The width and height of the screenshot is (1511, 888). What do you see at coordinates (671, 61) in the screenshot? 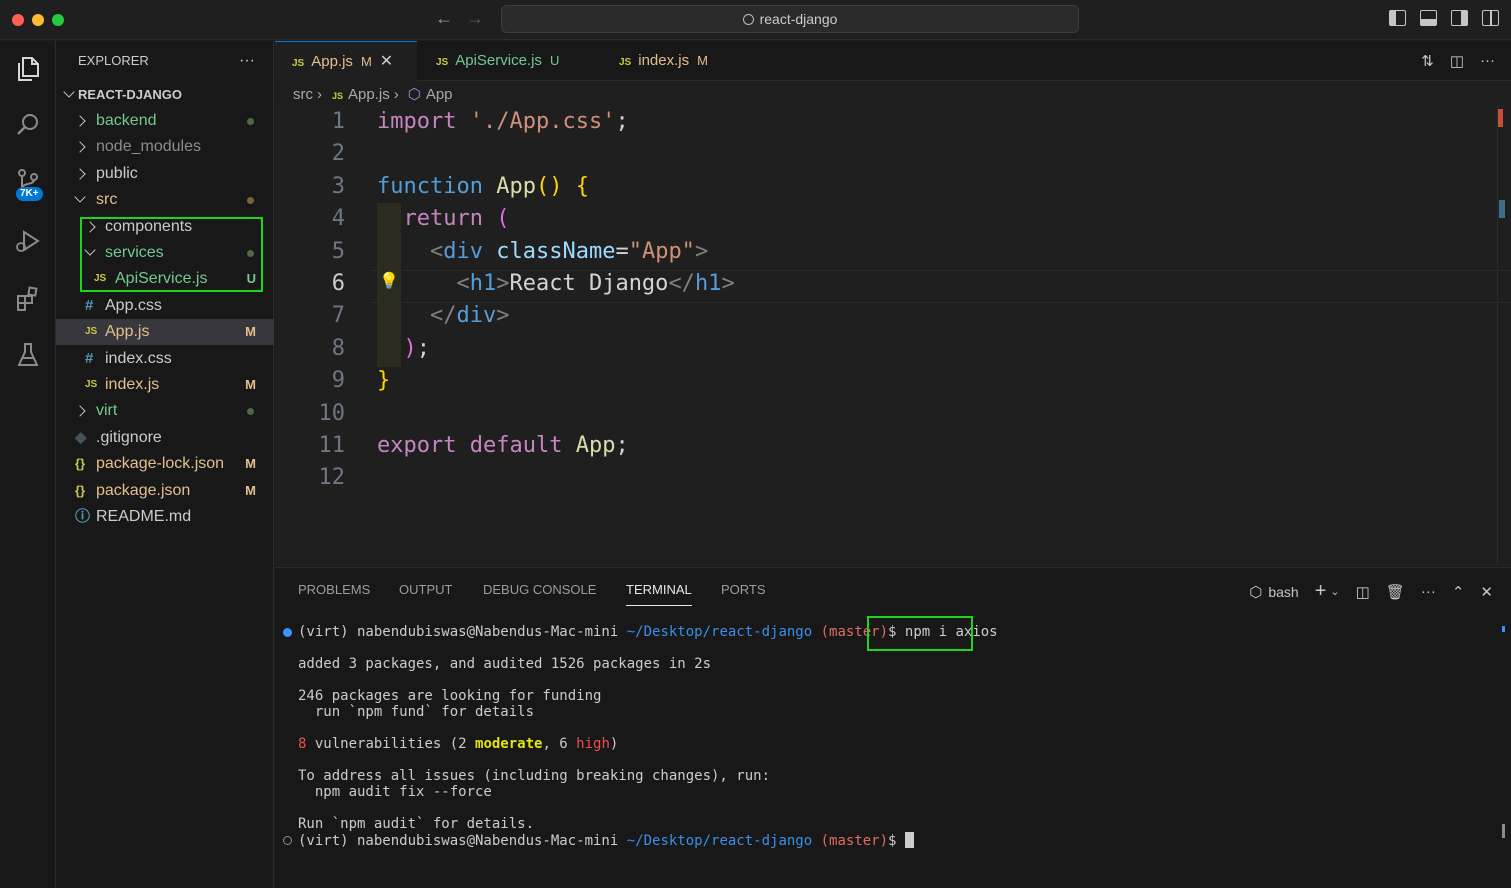
I see `tab-index-js: JS index.js M` at bounding box center [671, 61].